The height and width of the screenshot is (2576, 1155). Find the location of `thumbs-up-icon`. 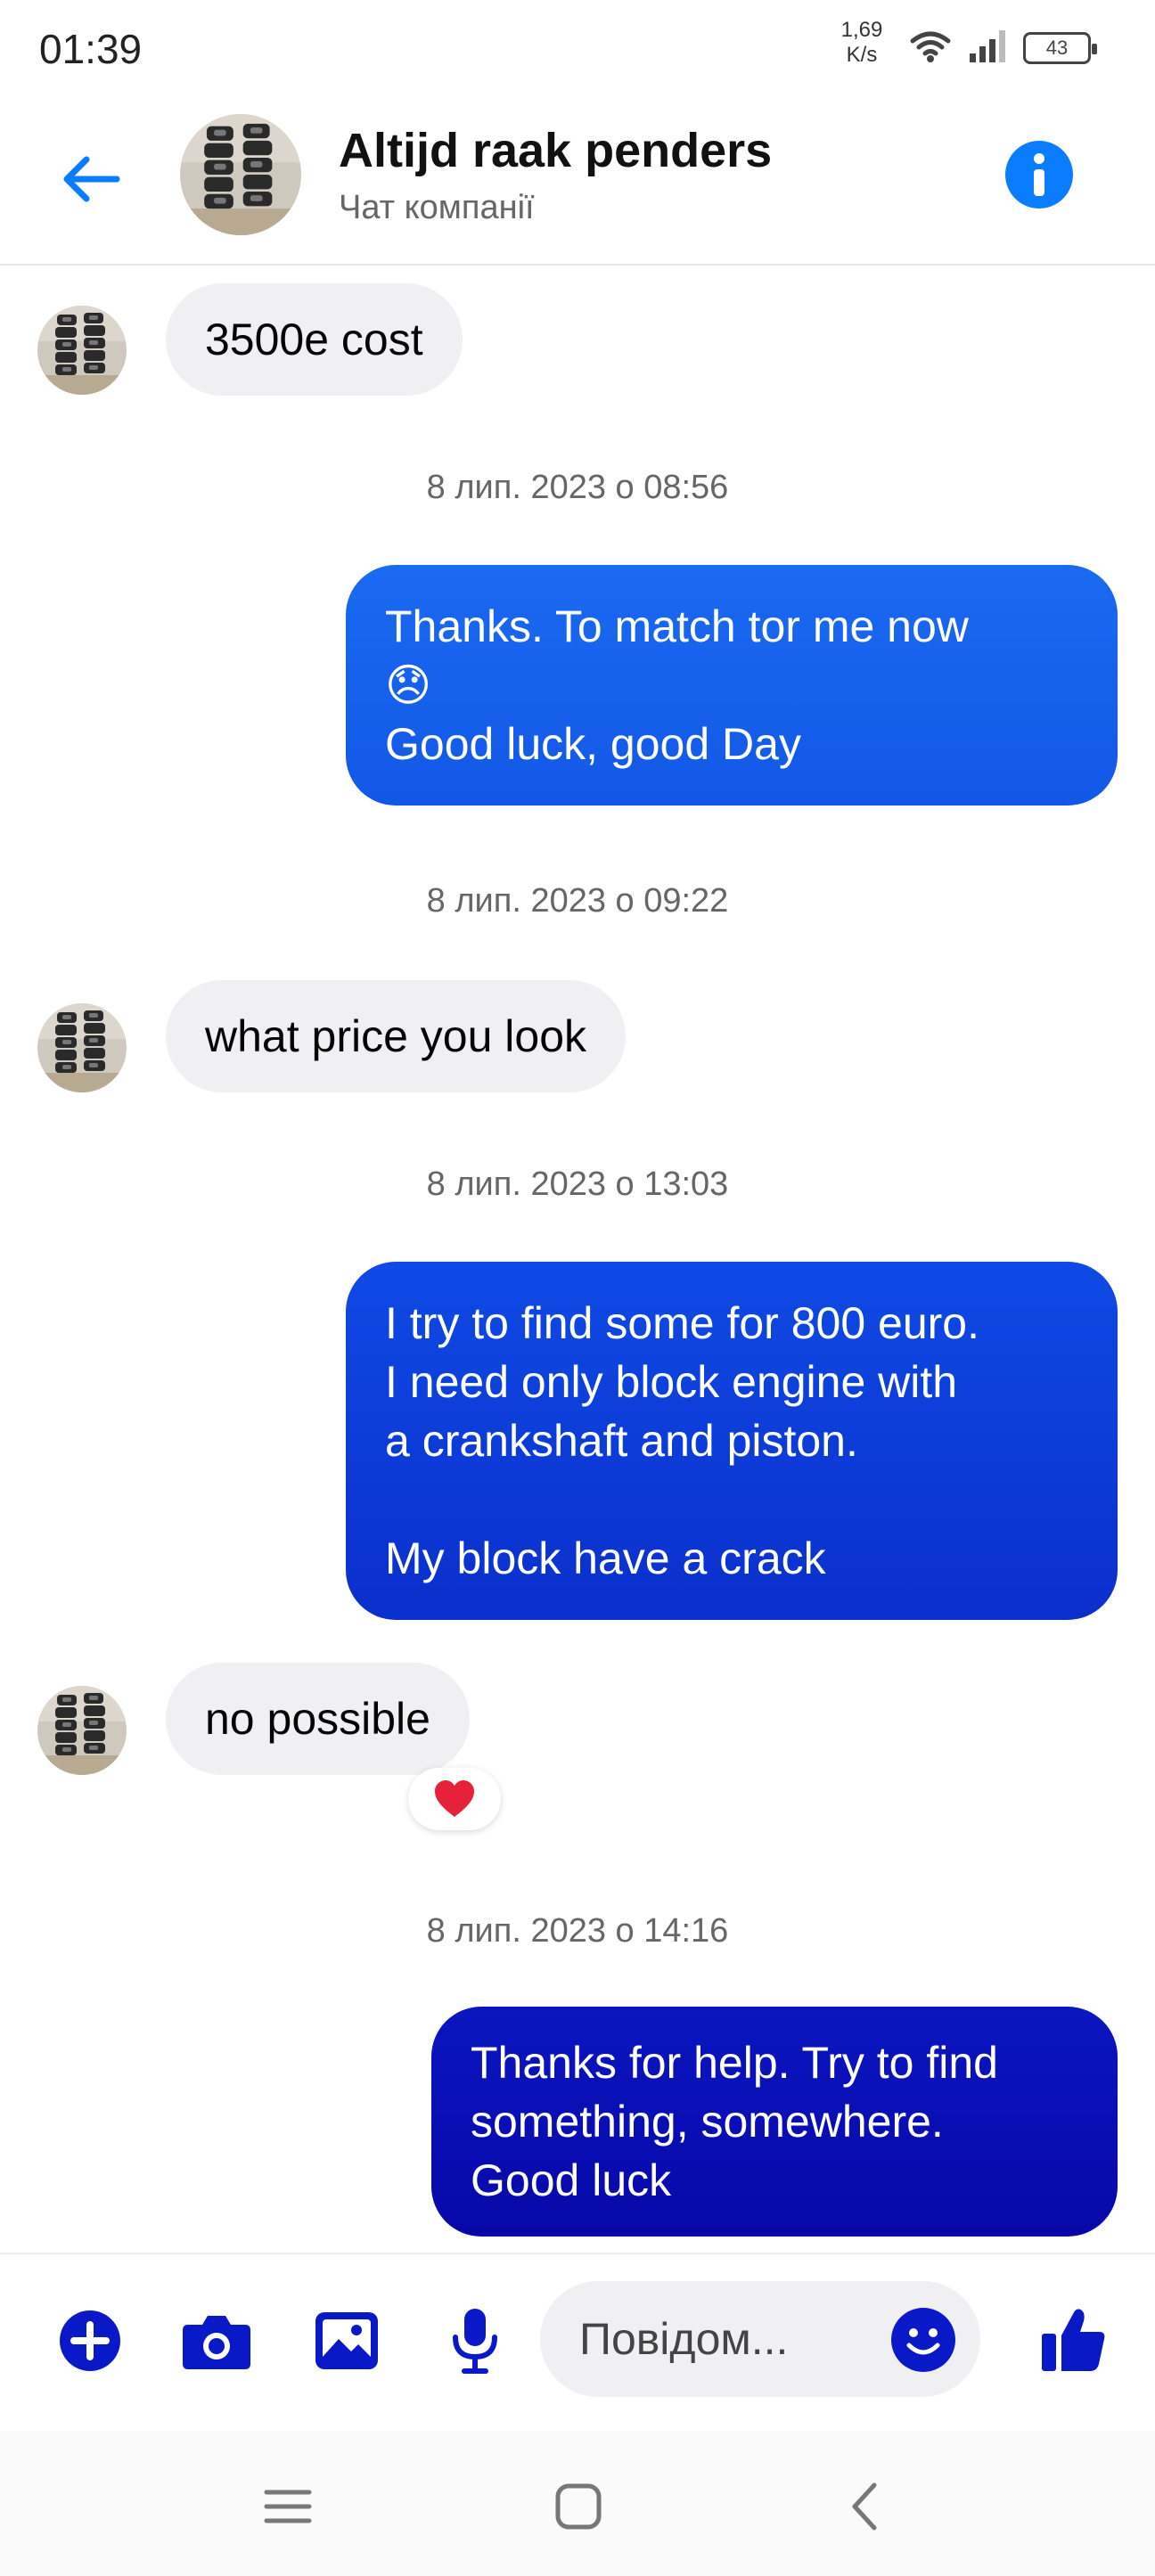

thumbs-up-icon is located at coordinates (1073, 2340).